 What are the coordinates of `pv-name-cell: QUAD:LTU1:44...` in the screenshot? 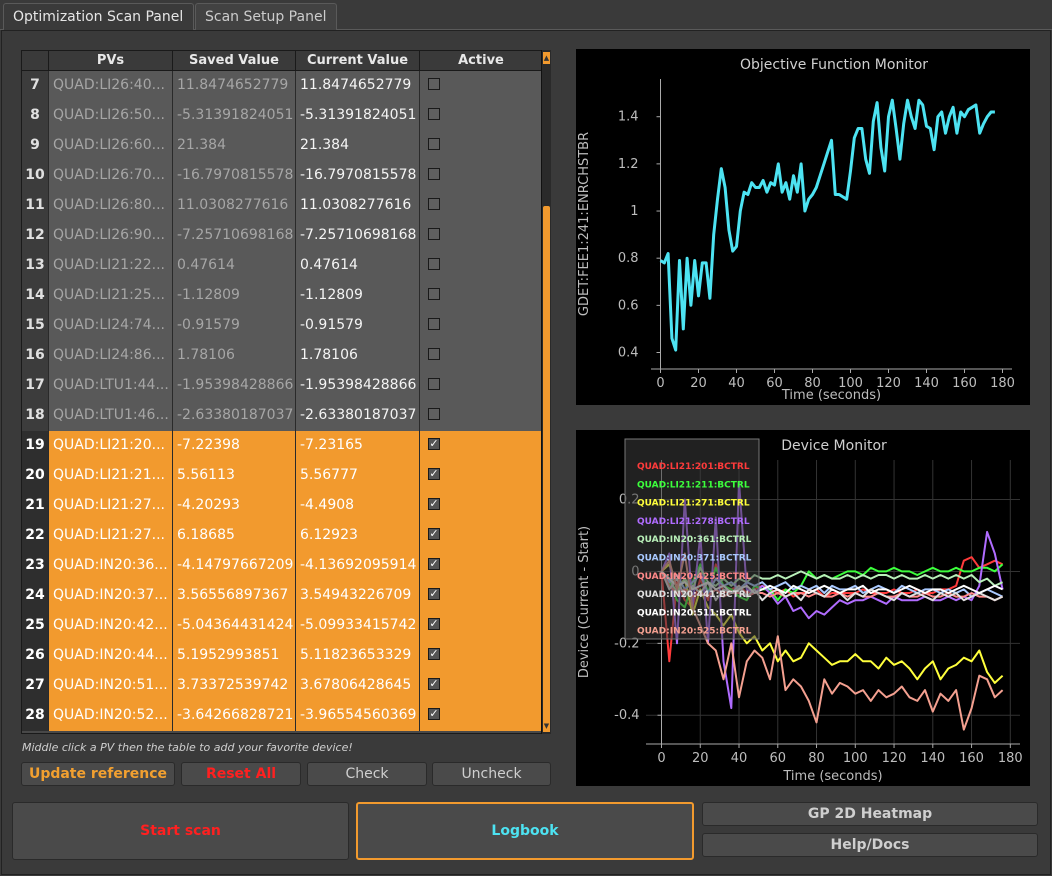 It's located at (111, 386).